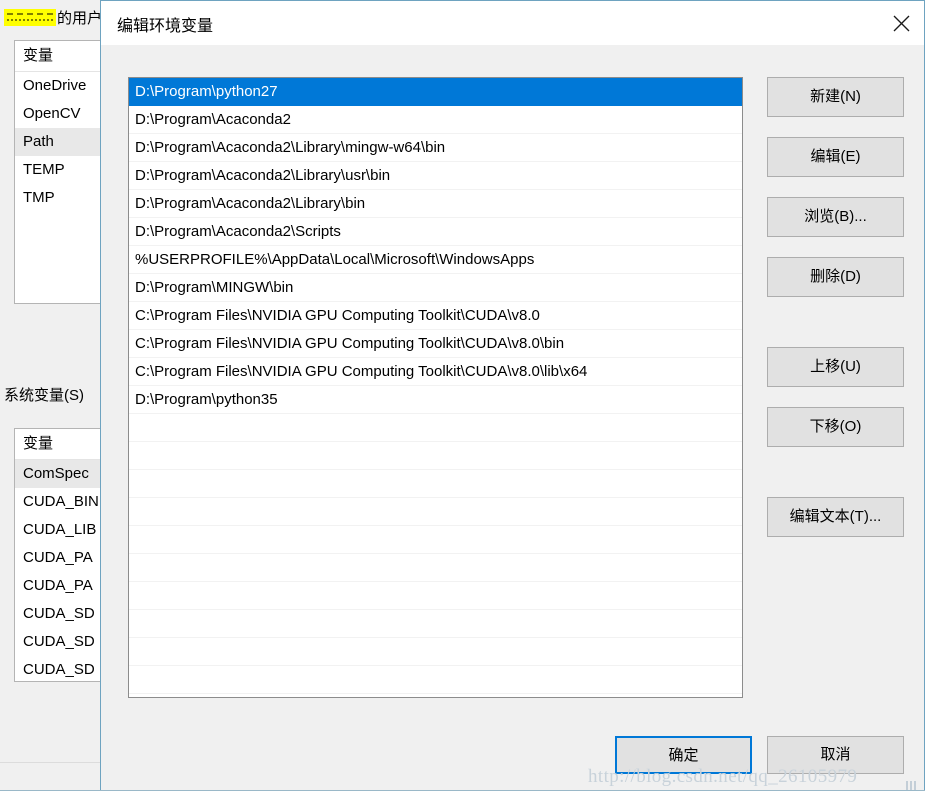 This screenshot has width=925, height=797. What do you see at coordinates (901, 23) in the screenshot?
I see `close-icon` at bounding box center [901, 23].